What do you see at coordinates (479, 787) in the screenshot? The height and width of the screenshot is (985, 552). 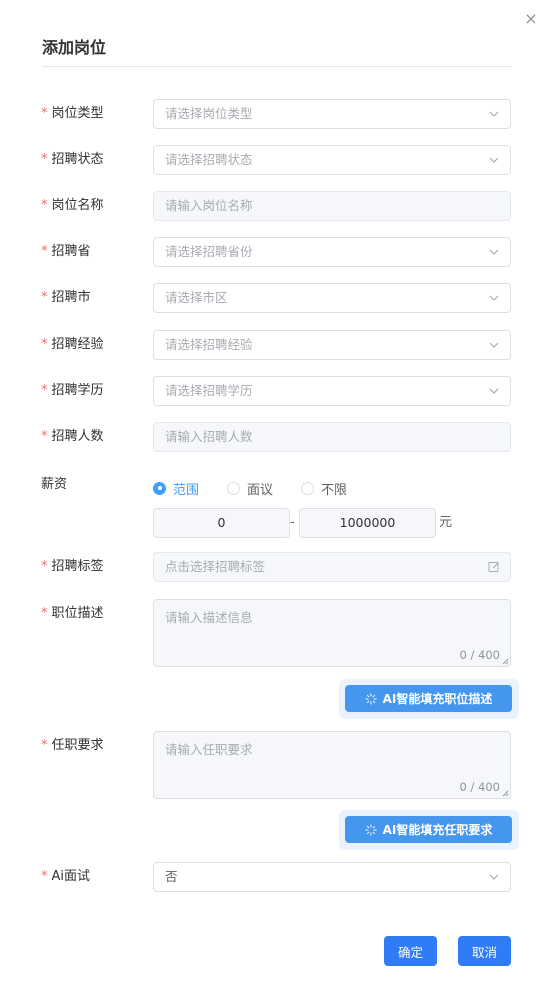 I see `requirements-counter: 0 / 400` at bounding box center [479, 787].